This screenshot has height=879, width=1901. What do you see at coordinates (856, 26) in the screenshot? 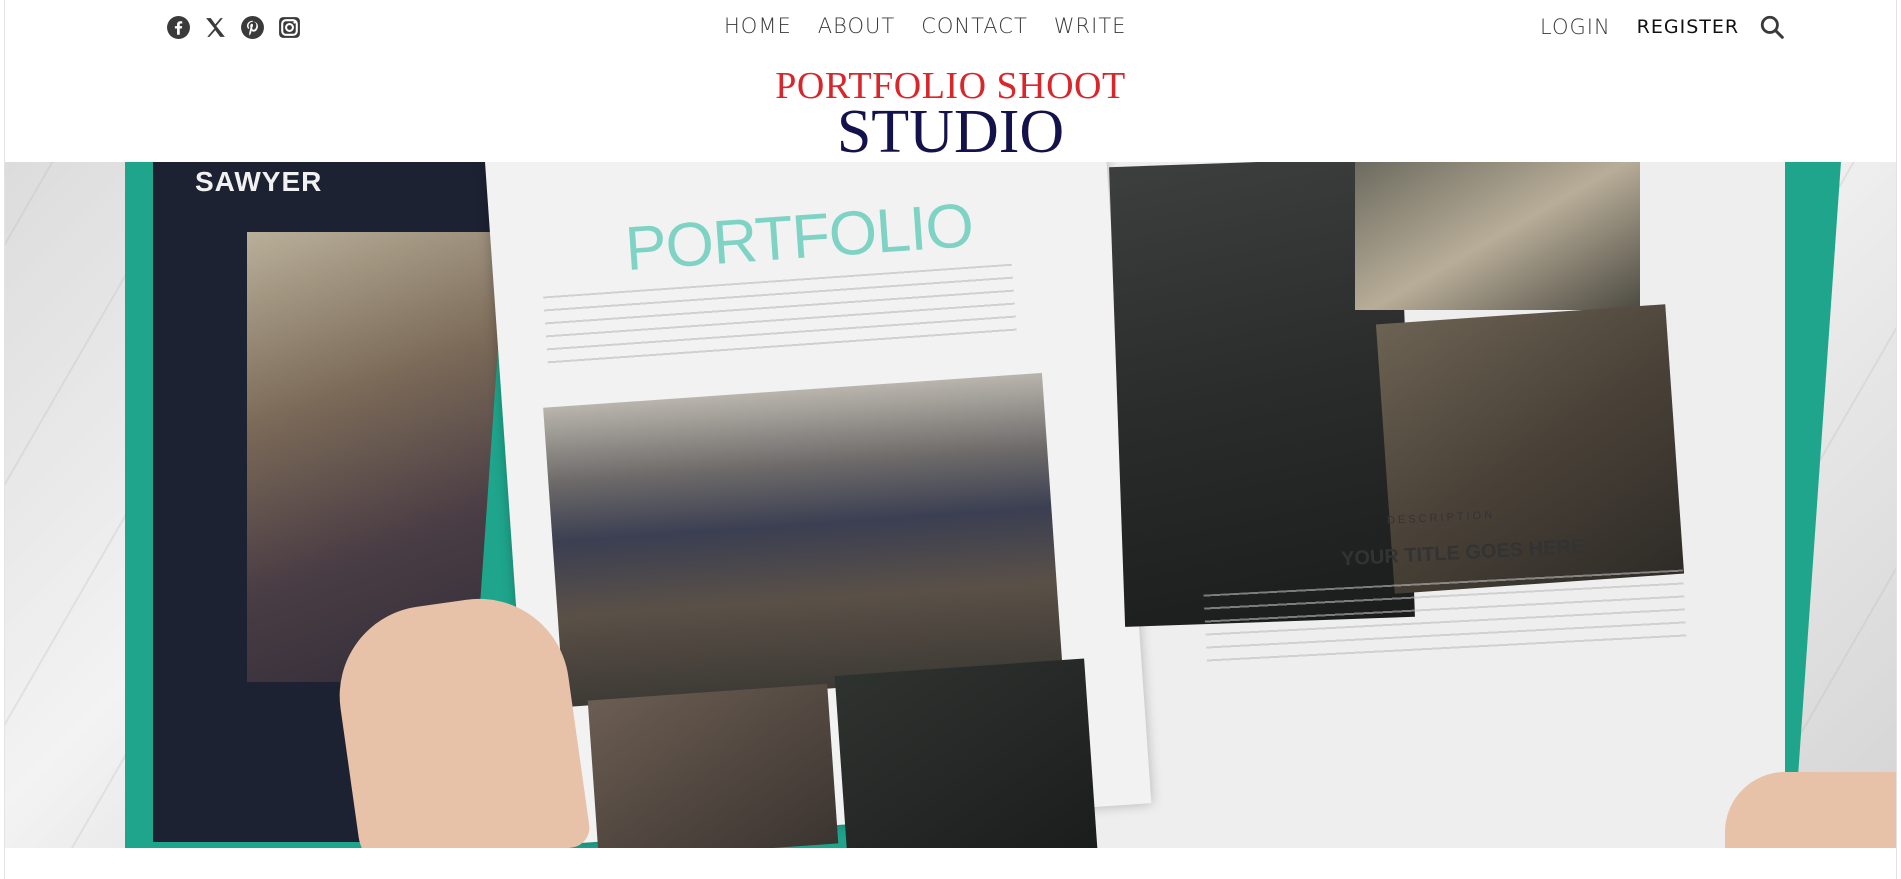
I see `nav-about: ABOUT` at bounding box center [856, 26].